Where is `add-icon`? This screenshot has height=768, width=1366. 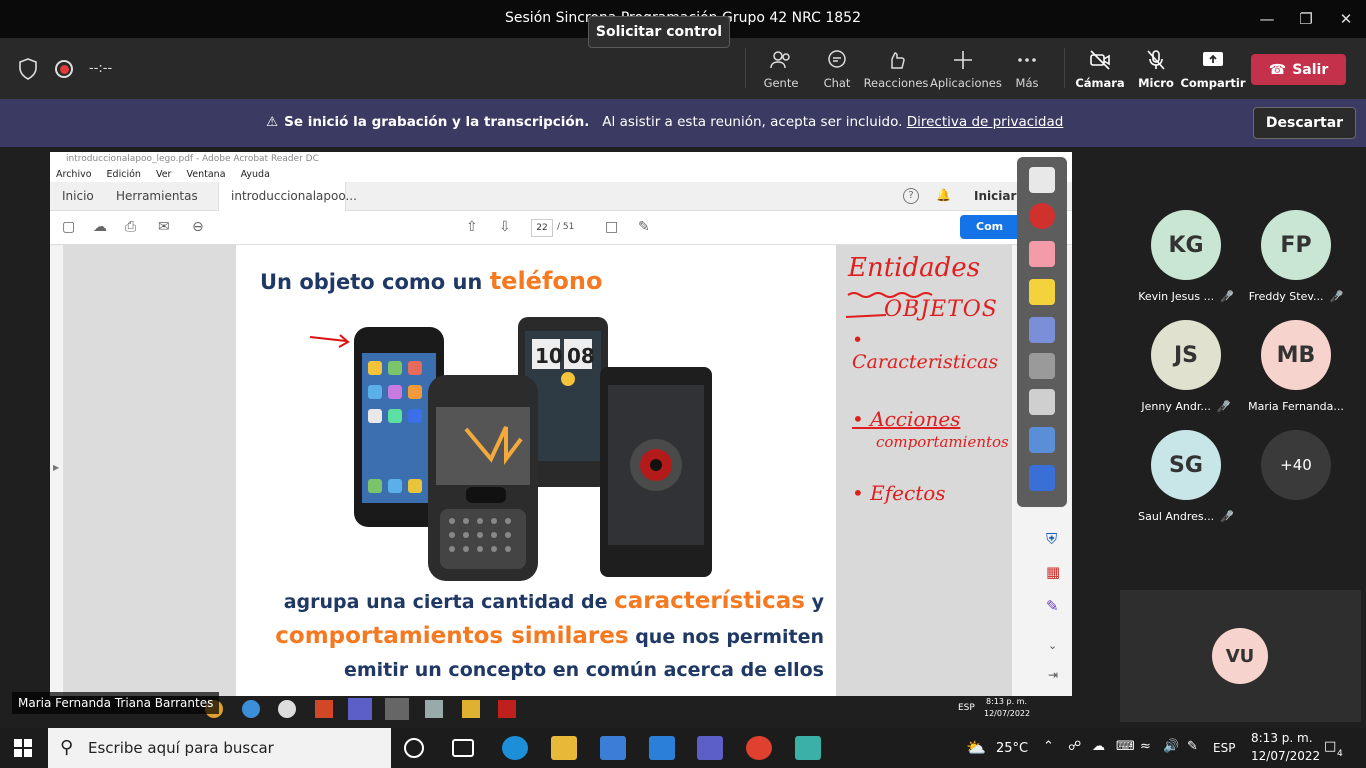
add-icon is located at coordinates (963, 62).